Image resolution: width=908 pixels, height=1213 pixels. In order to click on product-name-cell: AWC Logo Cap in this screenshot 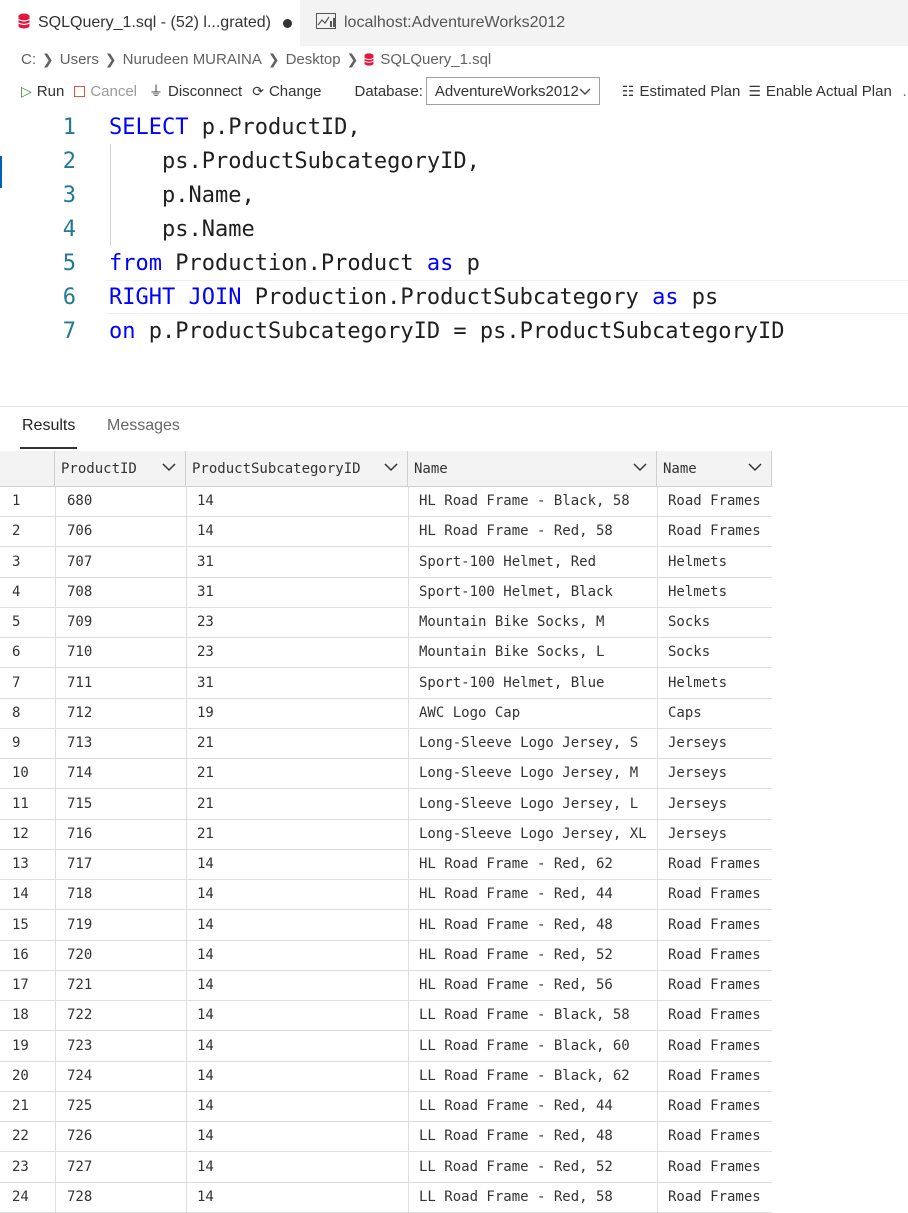, I will do `click(469, 713)`.